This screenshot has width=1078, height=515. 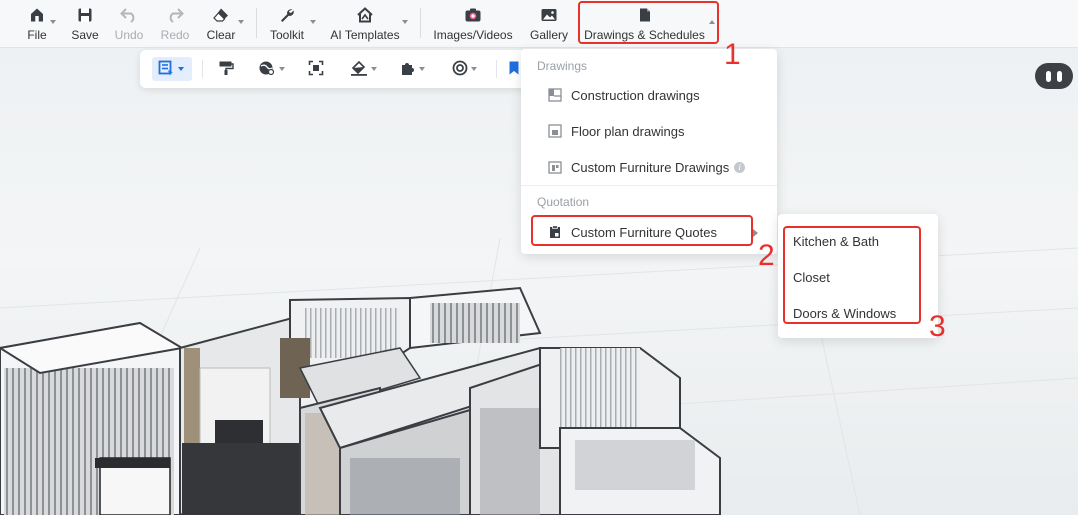 What do you see at coordinates (226, 69) in the screenshot?
I see `paint-roller-icon` at bounding box center [226, 69].